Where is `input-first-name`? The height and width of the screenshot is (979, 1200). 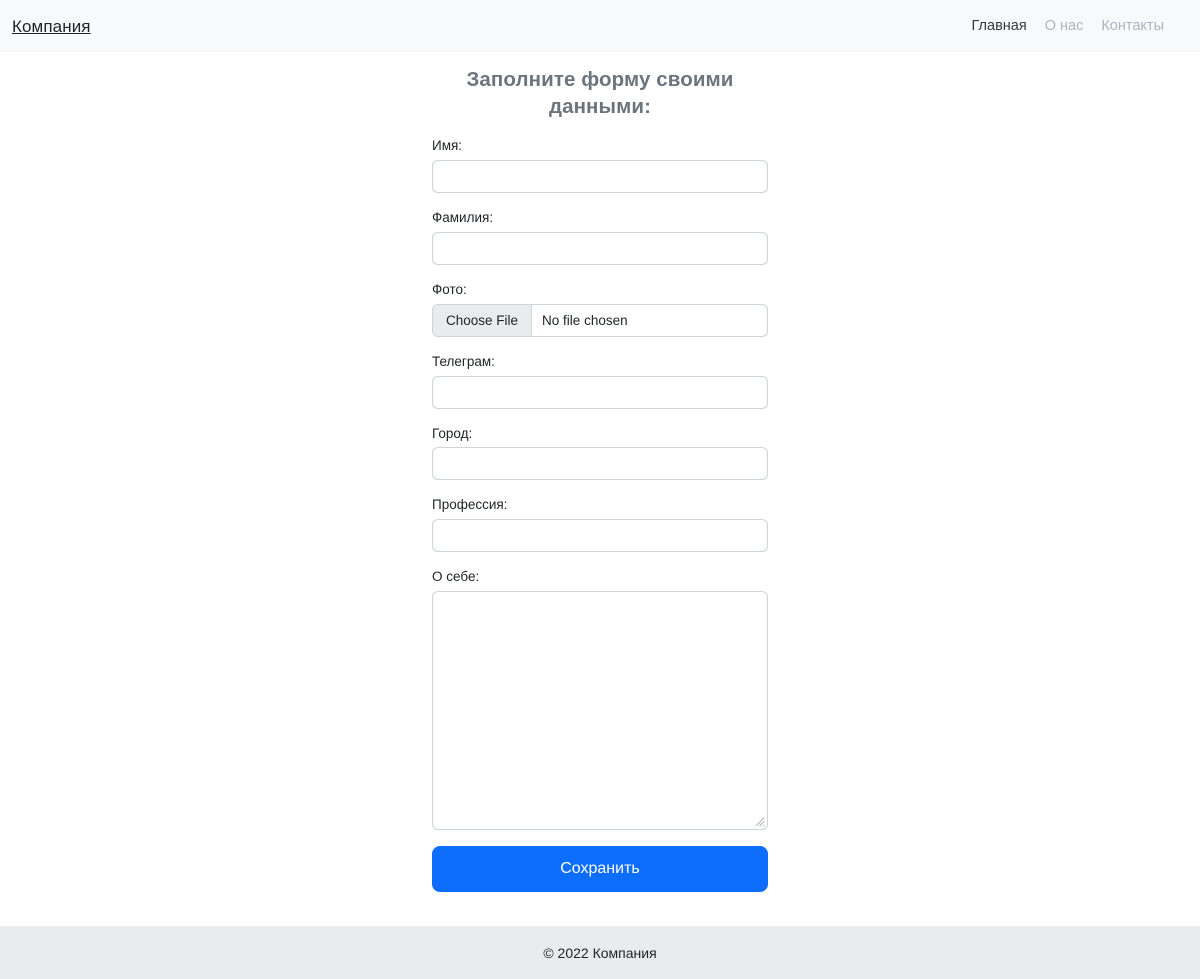
input-first-name is located at coordinates (600, 176).